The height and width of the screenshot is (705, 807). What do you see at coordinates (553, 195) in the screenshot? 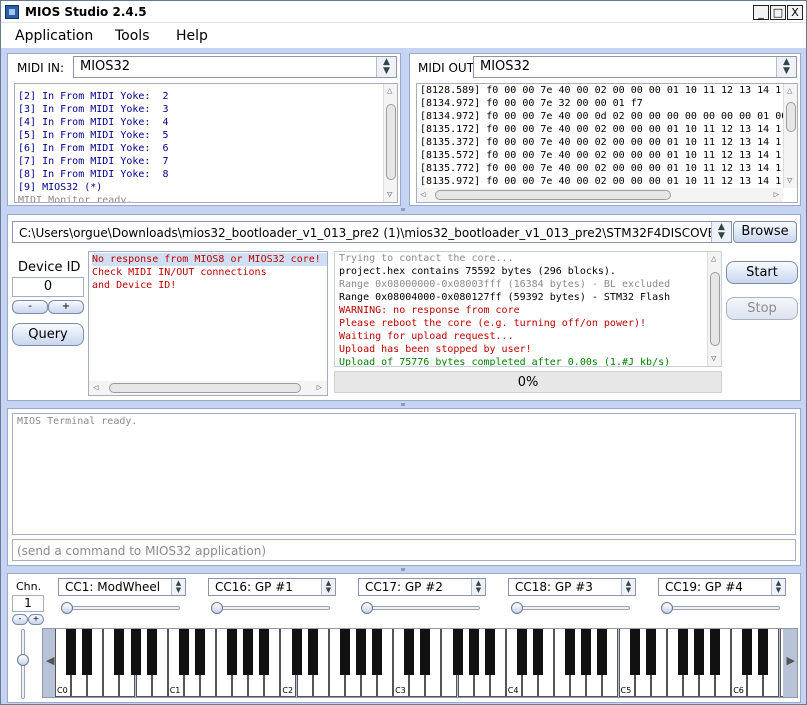
I see `midi-out-hscroll-thumb` at bounding box center [553, 195].